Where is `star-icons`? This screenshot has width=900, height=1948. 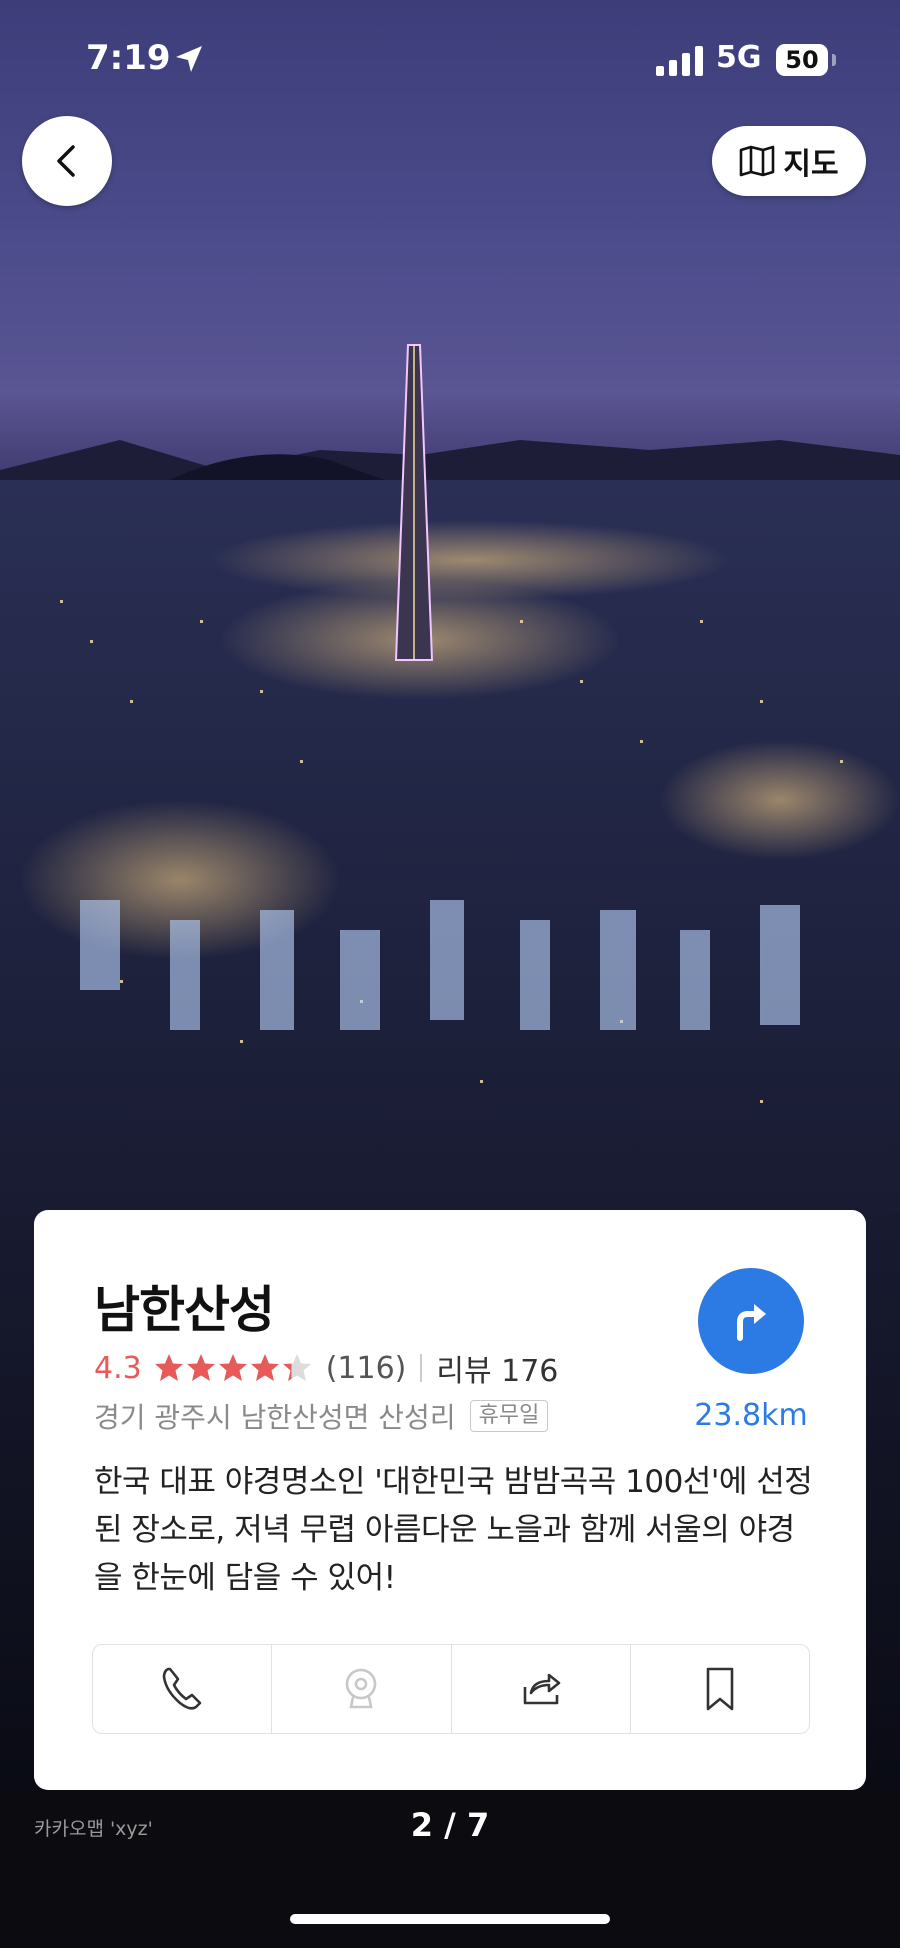
star-icons is located at coordinates (232, 1367).